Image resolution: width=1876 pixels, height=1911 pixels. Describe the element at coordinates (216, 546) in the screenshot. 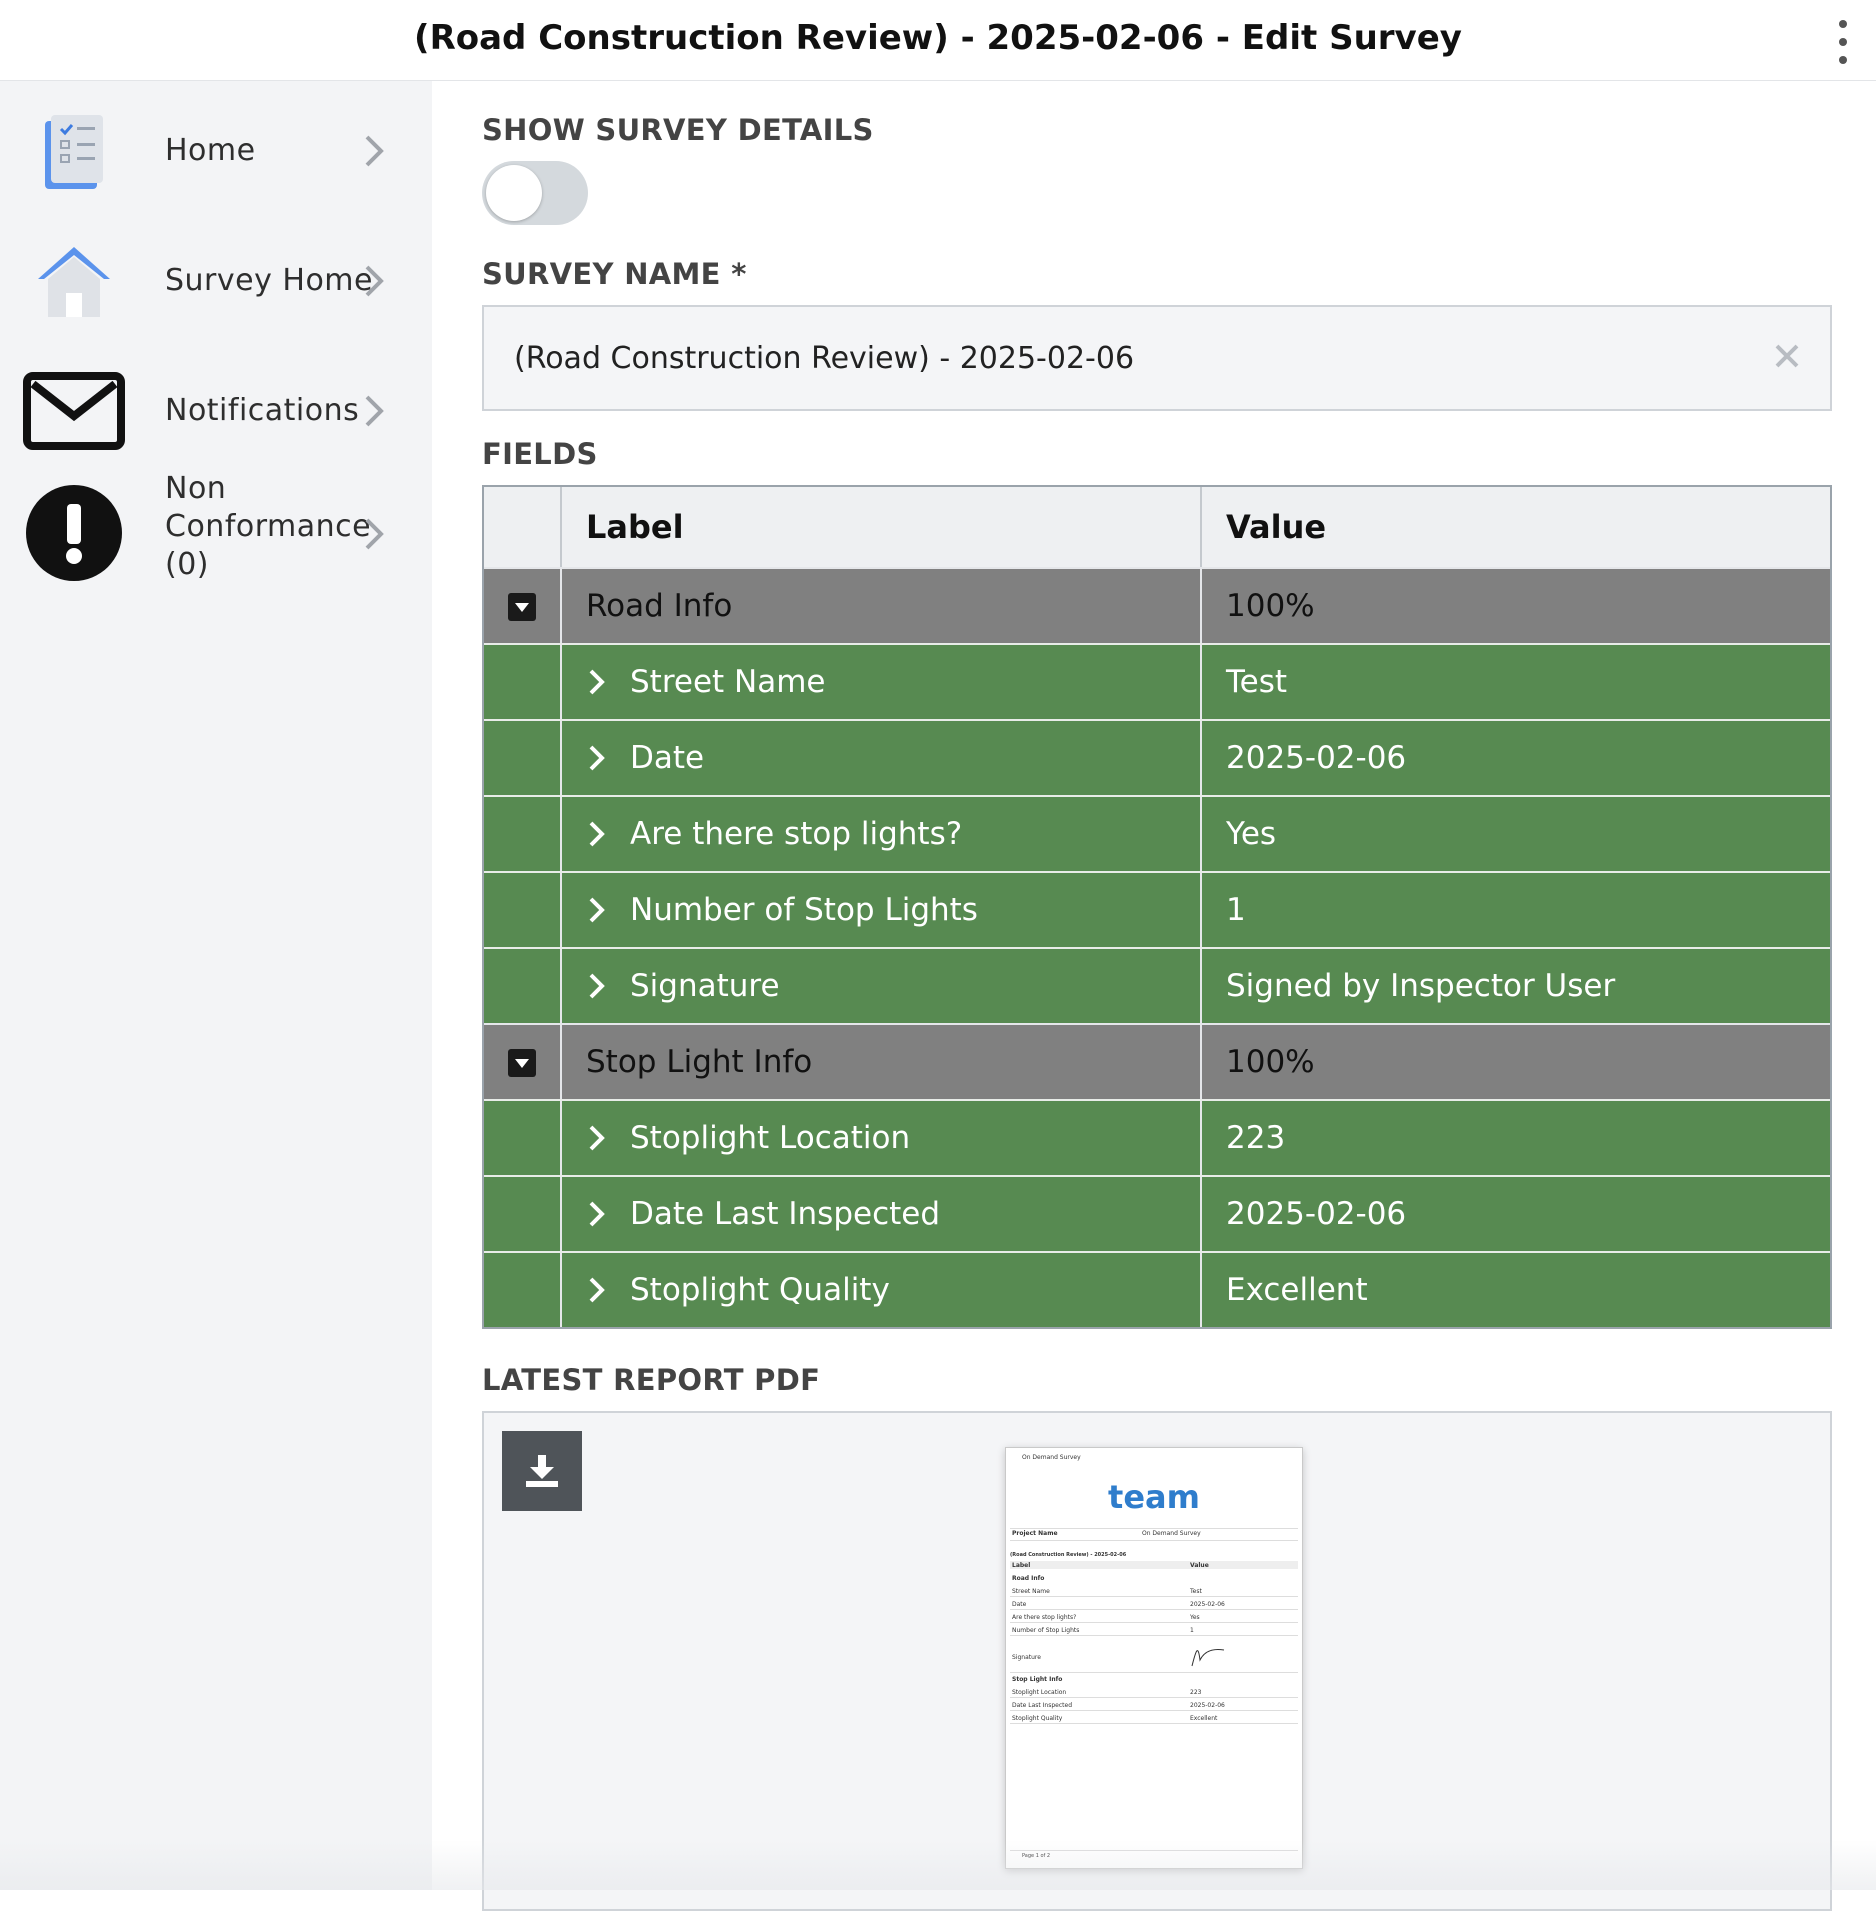

I see `sidebar-item-non-conformance: Non Conformance (0)` at that location.